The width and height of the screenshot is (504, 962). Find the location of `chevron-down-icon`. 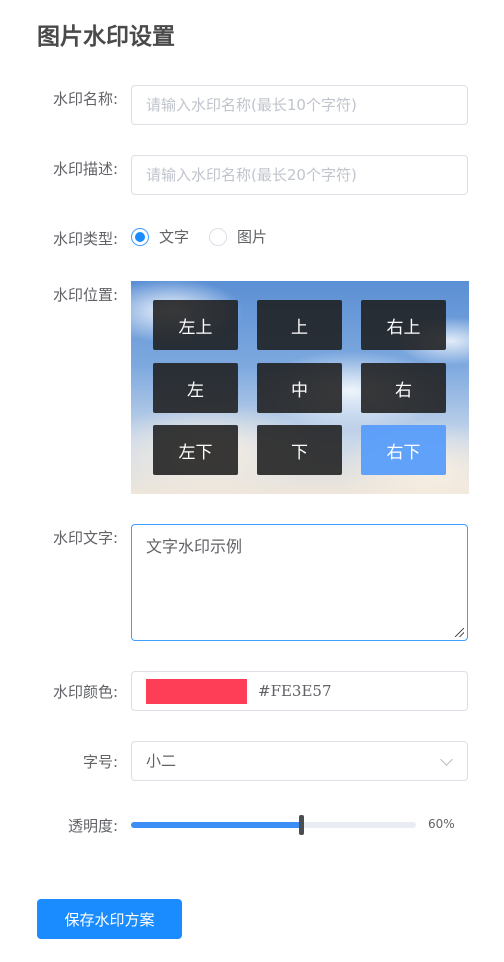

chevron-down-icon is located at coordinates (446, 759).